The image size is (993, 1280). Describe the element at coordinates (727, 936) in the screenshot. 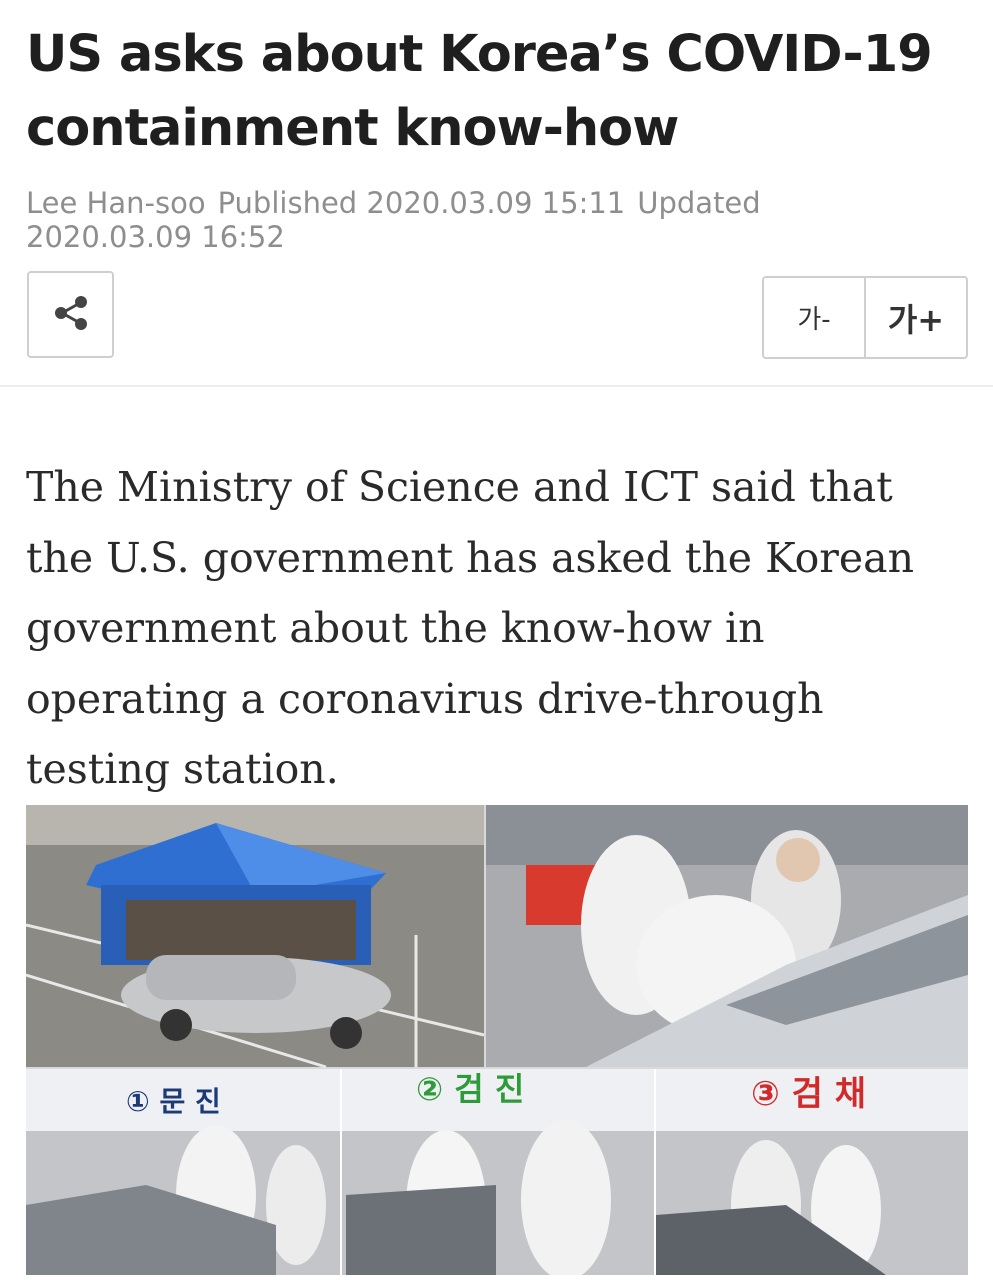

I see `photo-testing-scene` at that location.